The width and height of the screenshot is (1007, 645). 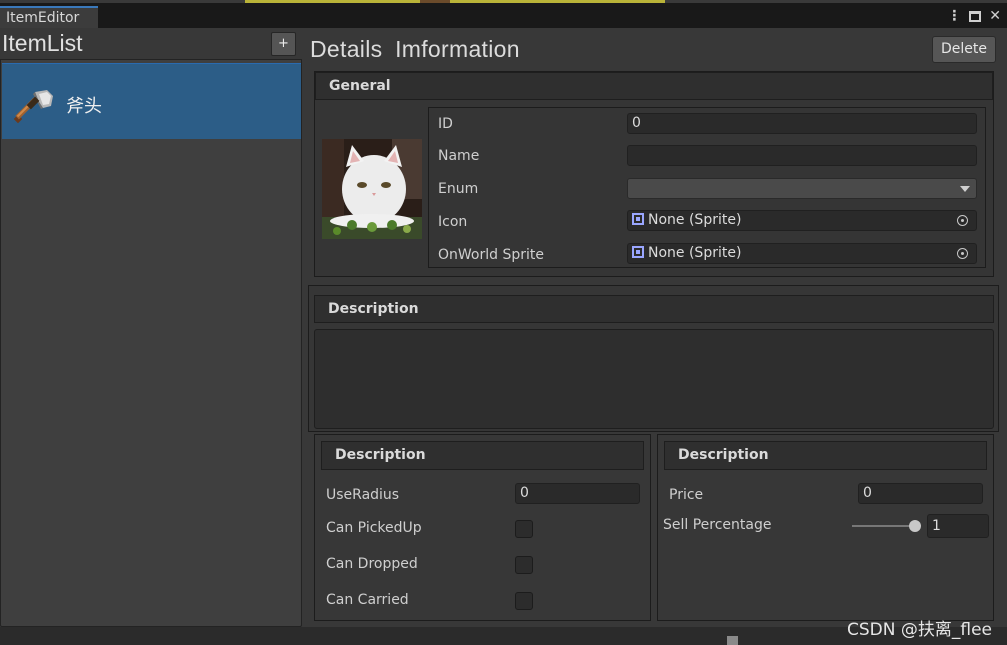 I want to click on id-field: 0, so click(x=802, y=123).